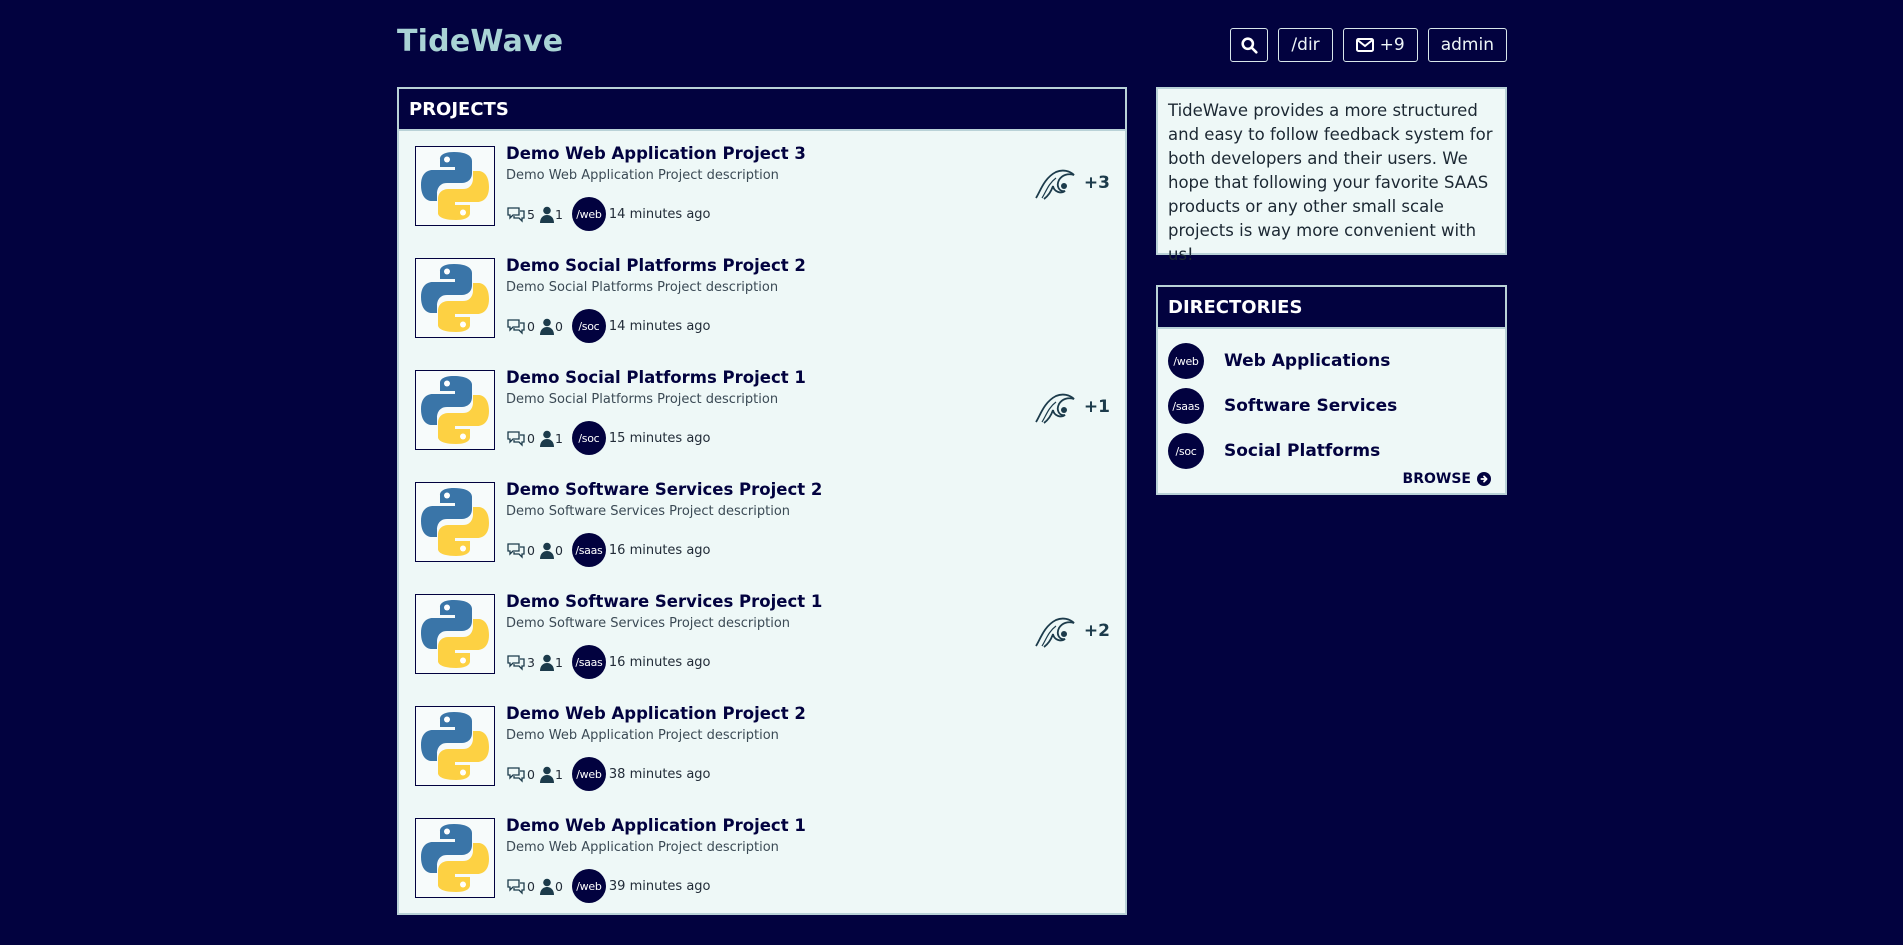 The width and height of the screenshot is (1903, 945). Describe the element at coordinates (656, 825) in the screenshot. I see `project-title: Demo Web Application Project 1` at that location.